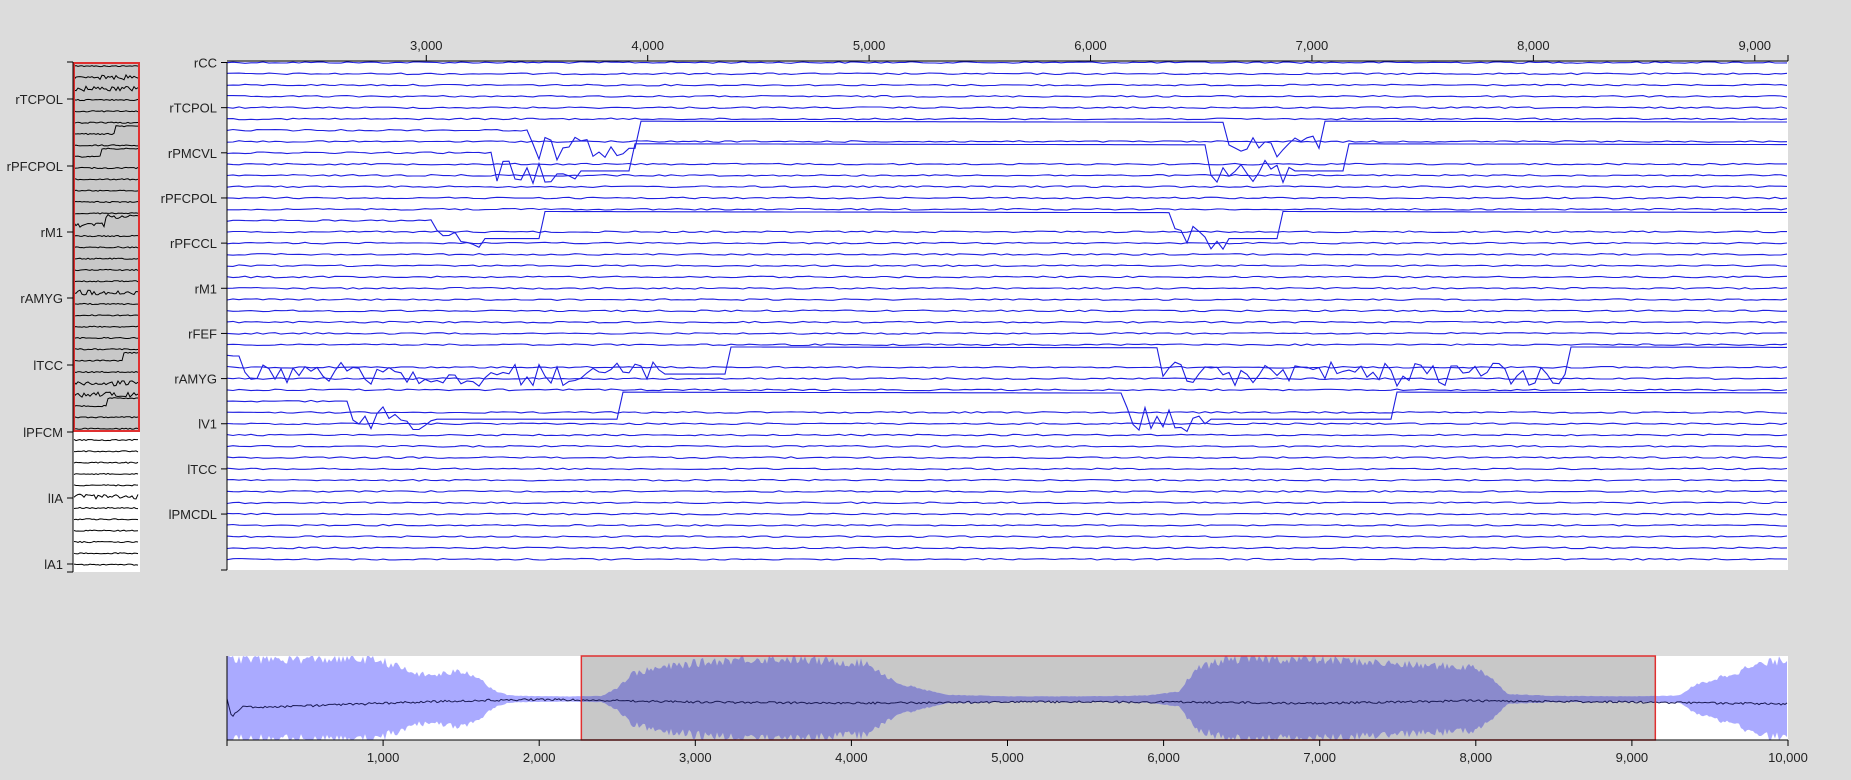  Describe the element at coordinates (1319, 757) in the screenshot. I see `context-x-tick-label: 7,000` at that location.